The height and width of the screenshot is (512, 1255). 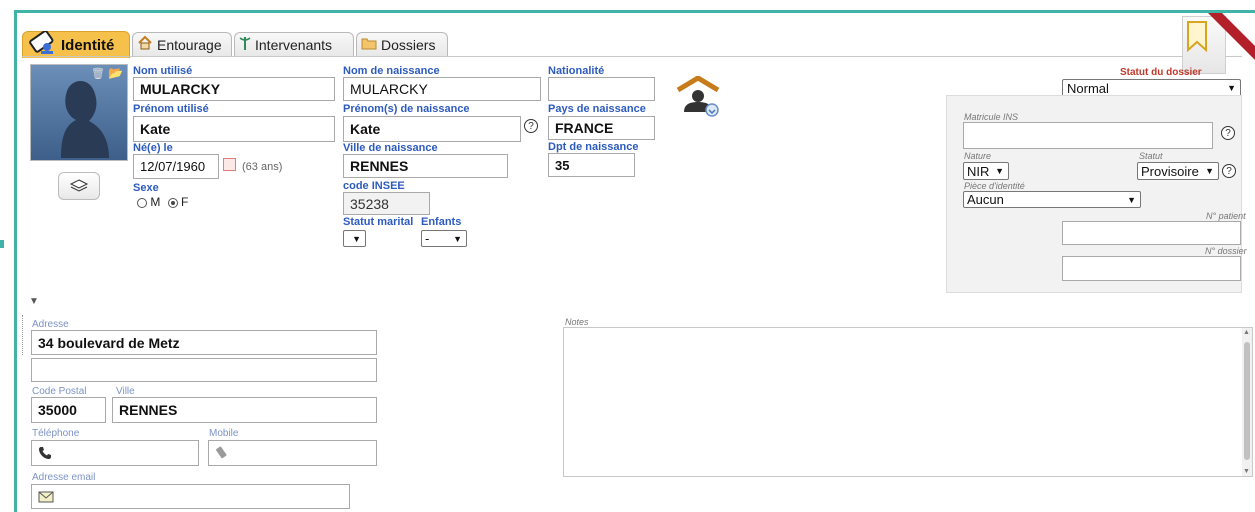 What do you see at coordinates (1161, 72) in the screenshot?
I see `statut-dossier-label: Statut du dossier` at bounding box center [1161, 72].